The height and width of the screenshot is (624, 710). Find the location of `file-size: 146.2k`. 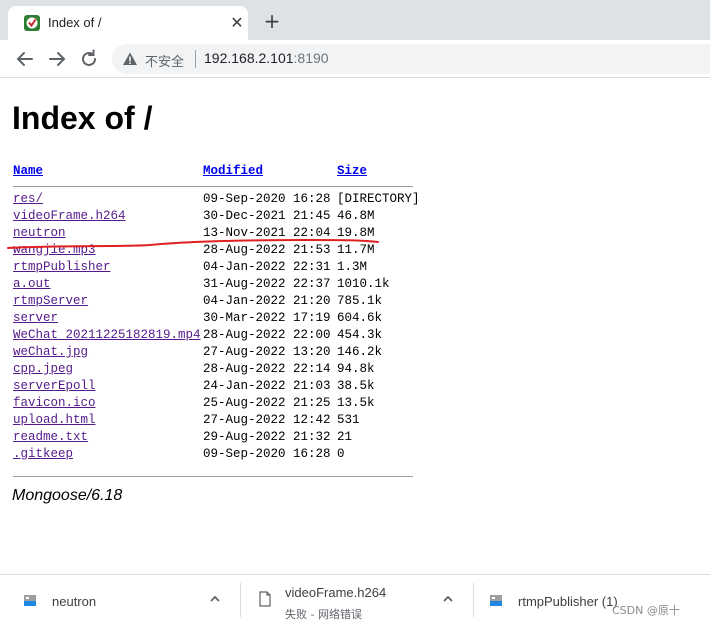

file-size: 146.2k is located at coordinates (360, 352).